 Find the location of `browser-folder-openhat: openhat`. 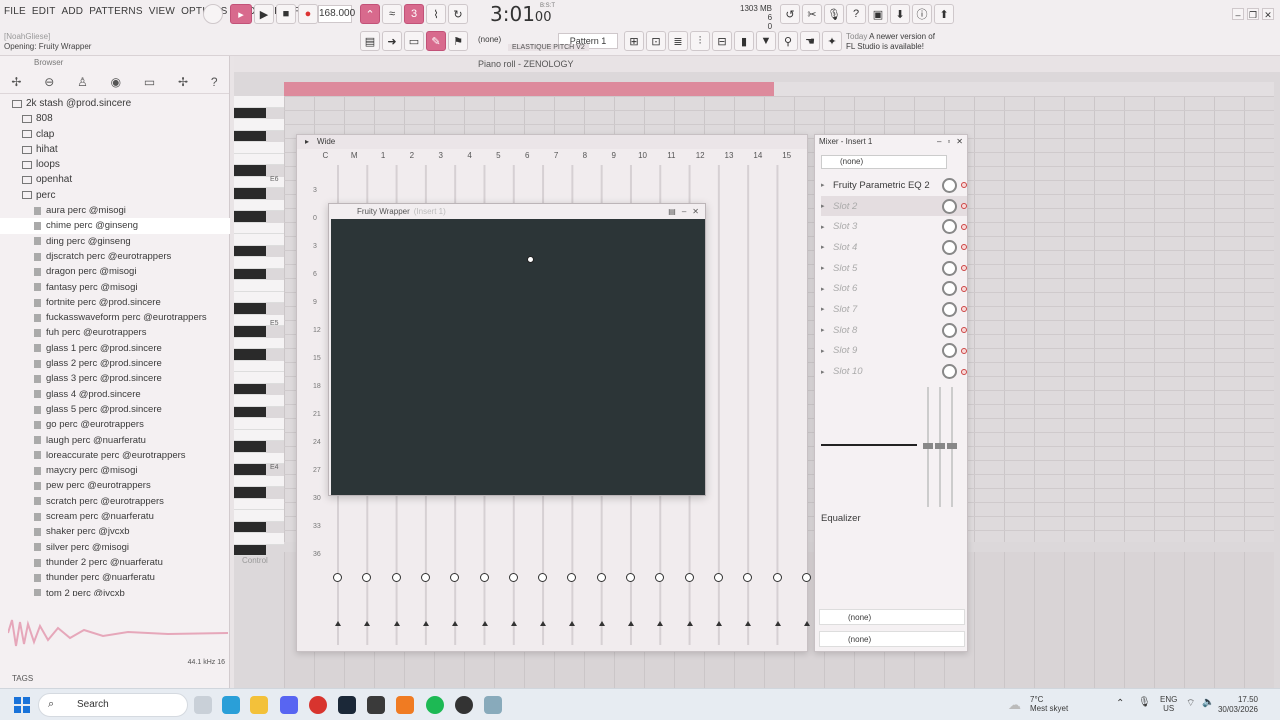

browser-folder-openhat: openhat is located at coordinates (115, 179).